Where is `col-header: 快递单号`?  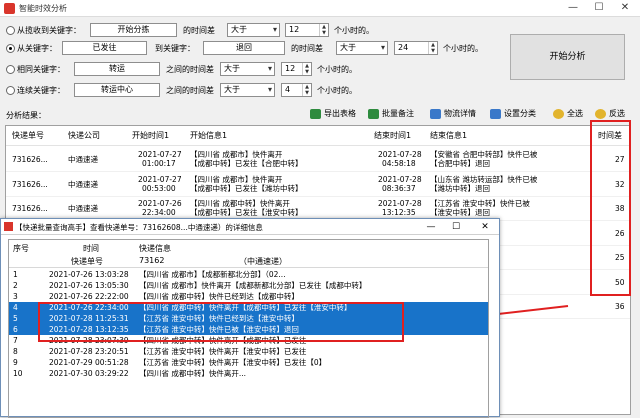 col-header: 快递单号 is located at coordinates (28, 135).